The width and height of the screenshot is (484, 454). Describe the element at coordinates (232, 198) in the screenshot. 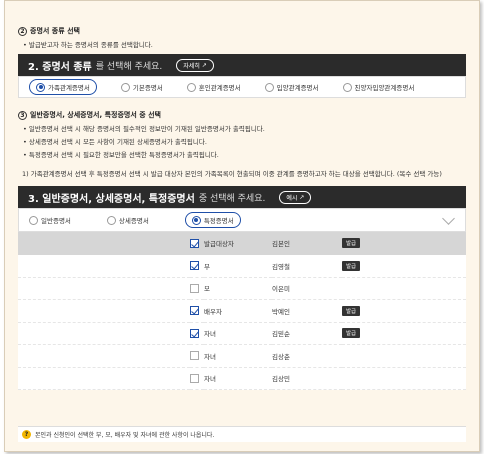

I see `section3-bar-light: 중 선택해 주세요.` at that location.